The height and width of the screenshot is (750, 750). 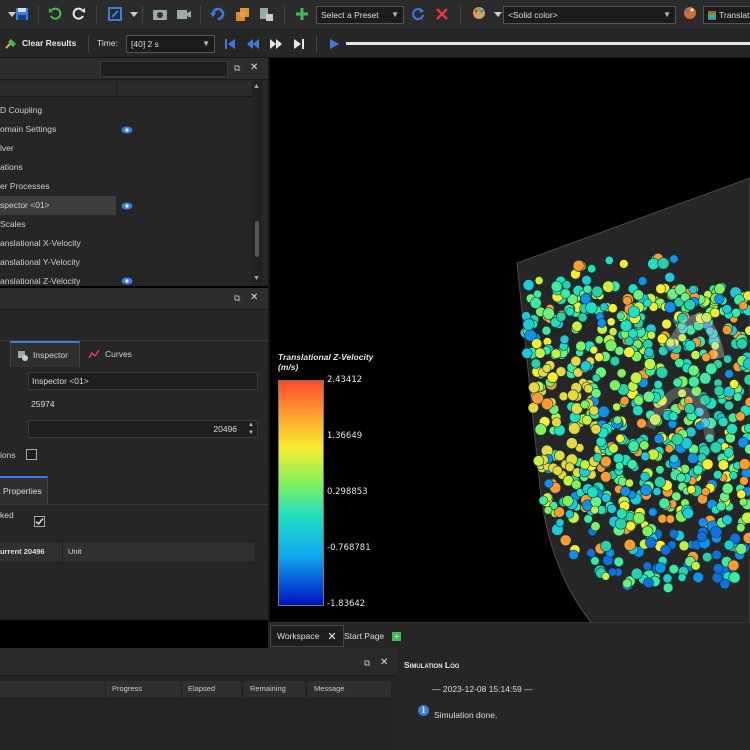 What do you see at coordinates (256, 86) in the screenshot?
I see `scroll-up-icon: ▲` at bounding box center [256, 86].